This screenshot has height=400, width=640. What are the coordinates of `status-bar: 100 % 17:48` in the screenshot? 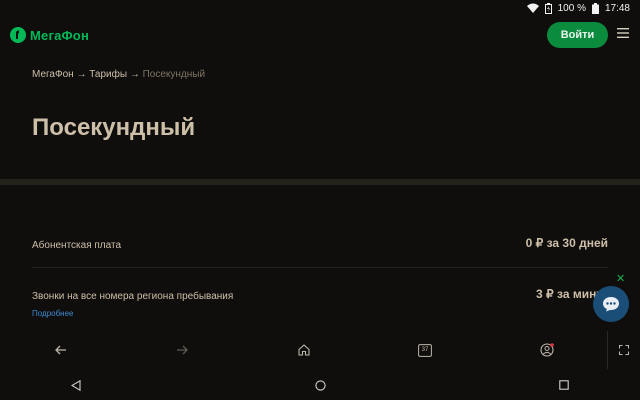 It's located at (320, 8).